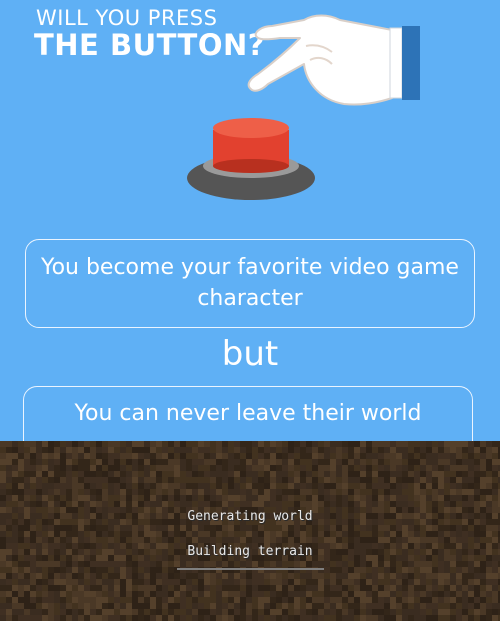  What do you see at coordinates (250, 354) in the screenshot?
I see `conjunction-label: but` at bounding box center [250, 354].